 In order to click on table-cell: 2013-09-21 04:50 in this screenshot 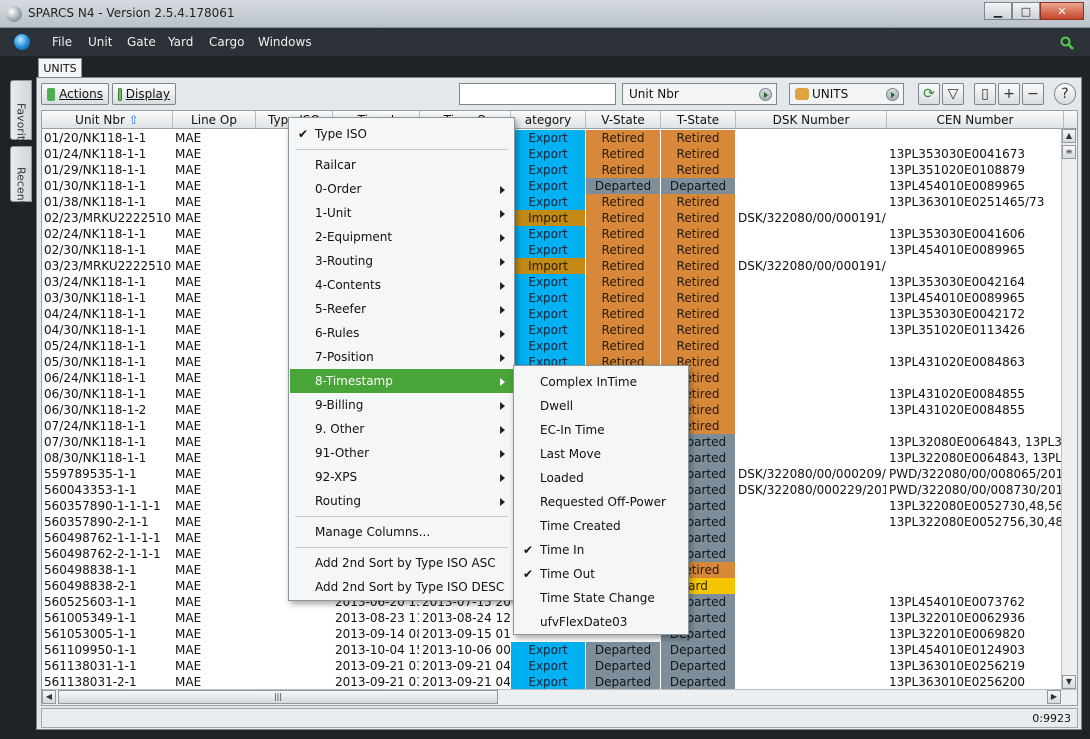, I will do `click(466, 682)`.